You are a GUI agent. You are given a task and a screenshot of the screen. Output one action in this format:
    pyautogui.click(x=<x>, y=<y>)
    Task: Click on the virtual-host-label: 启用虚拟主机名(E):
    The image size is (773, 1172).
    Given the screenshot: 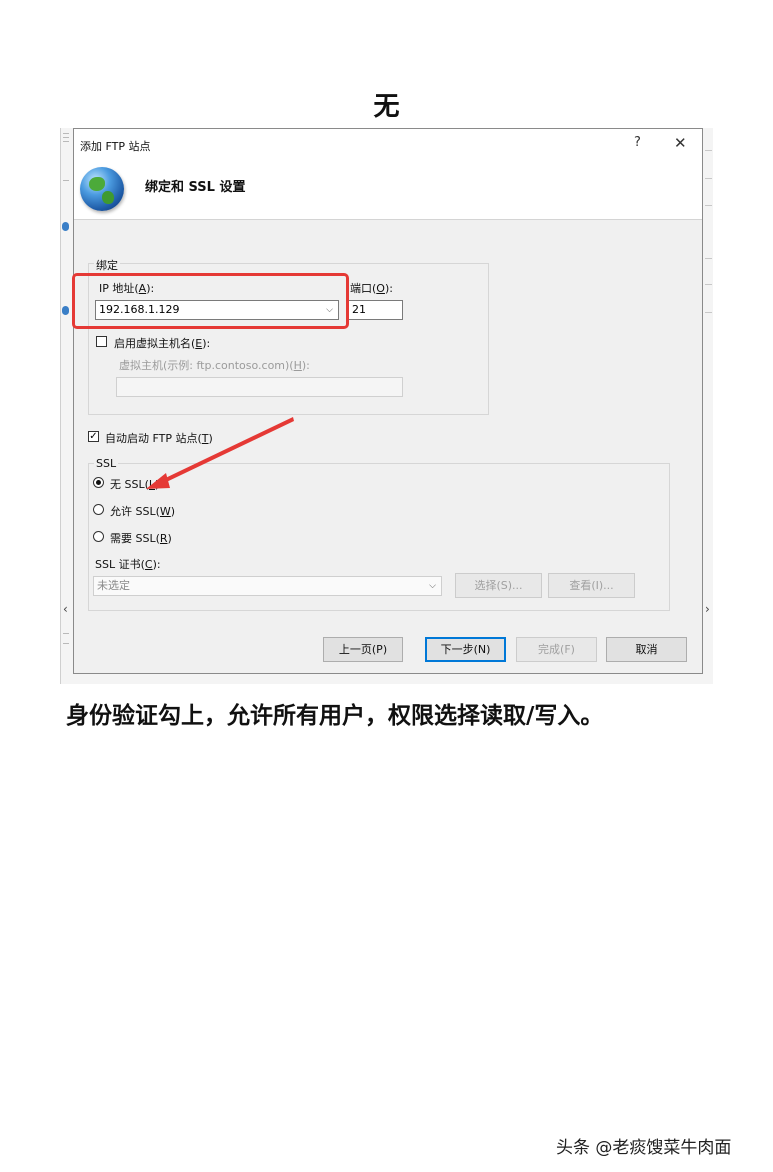 What is the action you would take?
    pyautogui.click(x=162, y=343)
    